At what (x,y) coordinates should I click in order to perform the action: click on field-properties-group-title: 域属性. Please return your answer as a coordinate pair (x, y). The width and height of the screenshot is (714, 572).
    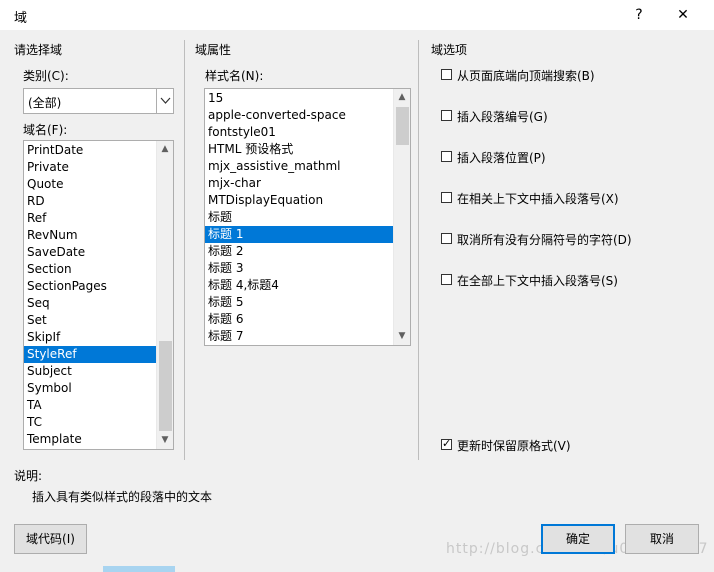
    Looking at the image, I should click on (213, 50).